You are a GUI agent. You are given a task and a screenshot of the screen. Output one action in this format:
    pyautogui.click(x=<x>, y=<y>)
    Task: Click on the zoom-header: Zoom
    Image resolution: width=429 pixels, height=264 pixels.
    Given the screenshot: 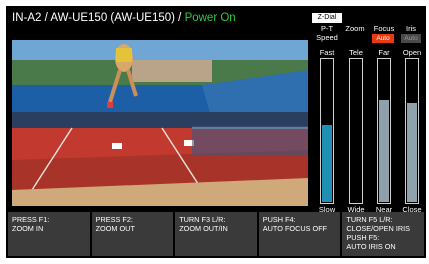 What is the action you would take?
    pyautogui.click(x=355, y=28)
    